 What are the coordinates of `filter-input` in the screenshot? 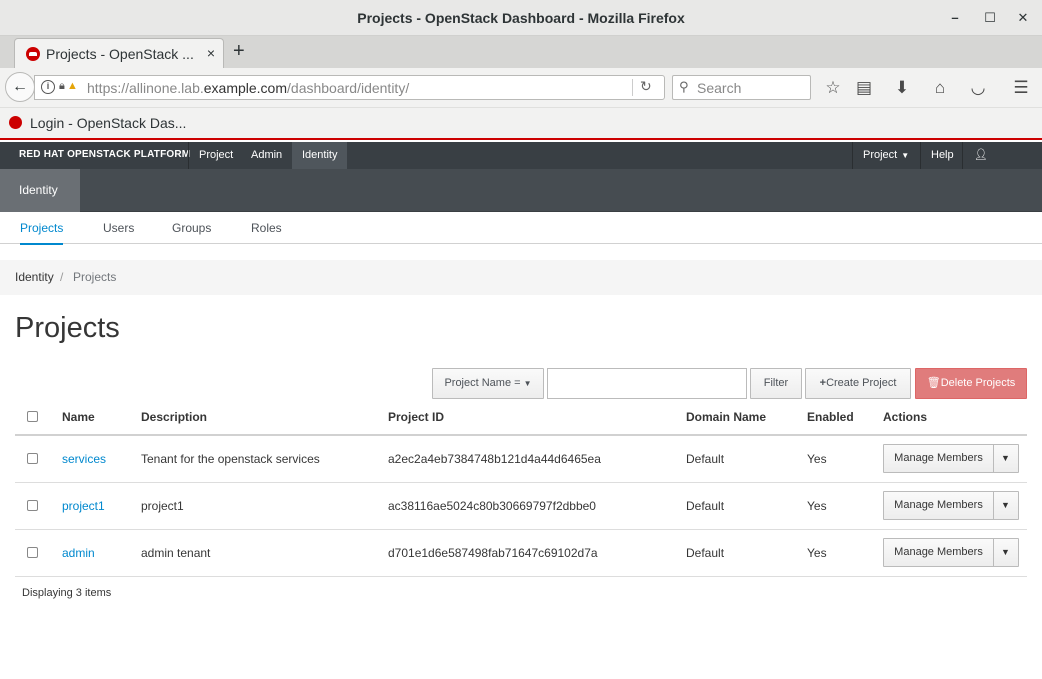 It's located at (647, 383).